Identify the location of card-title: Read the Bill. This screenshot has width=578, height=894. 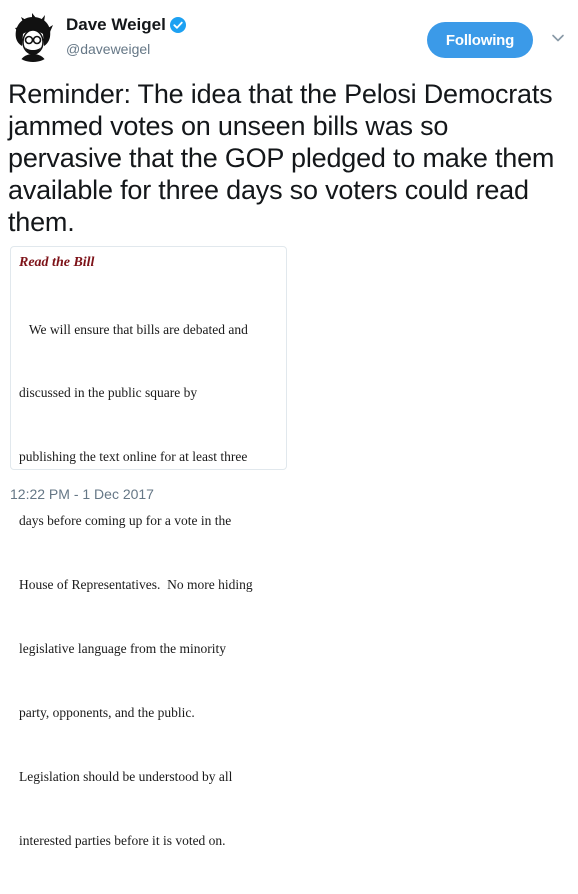
(57, 262).